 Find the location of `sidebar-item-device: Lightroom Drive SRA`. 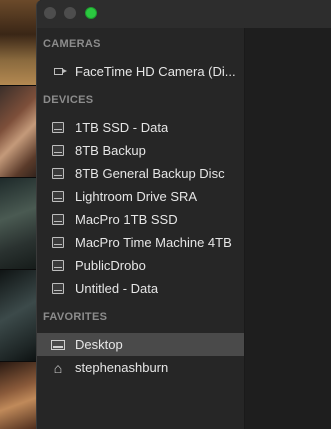

sidebar-item-device: Lightroom Drive SRA is located at coordinates (140, 196).